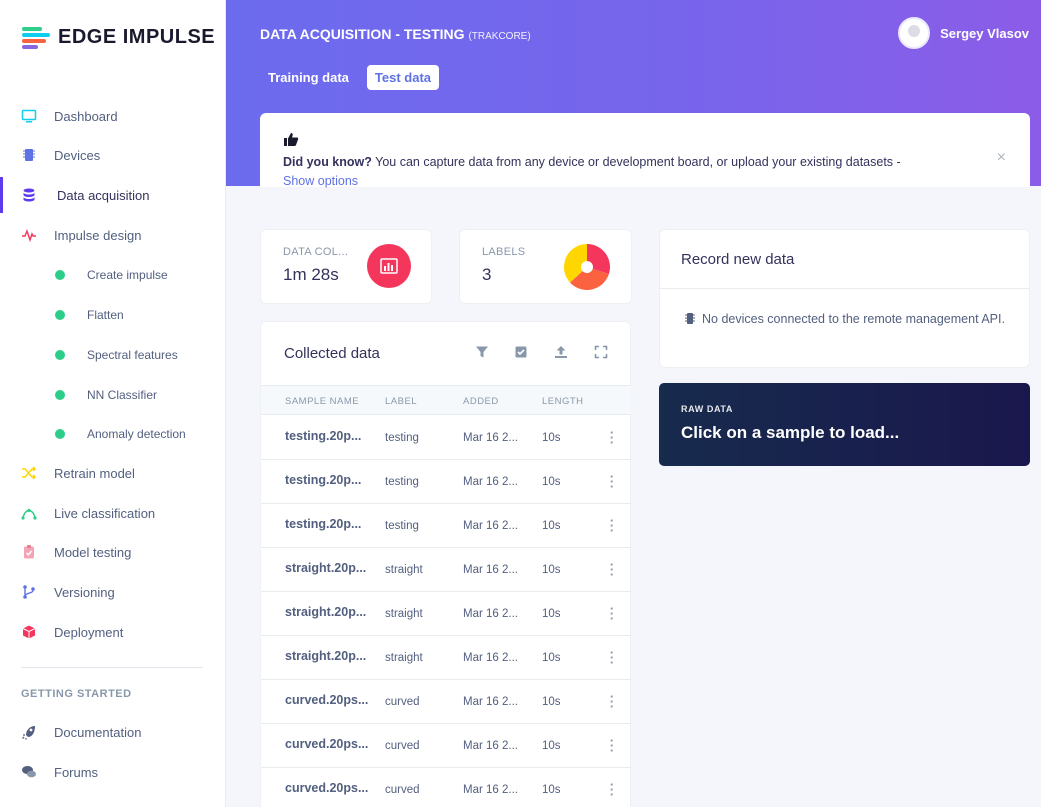  I want to click on column-header-added: ADDED, so click(481, 401).